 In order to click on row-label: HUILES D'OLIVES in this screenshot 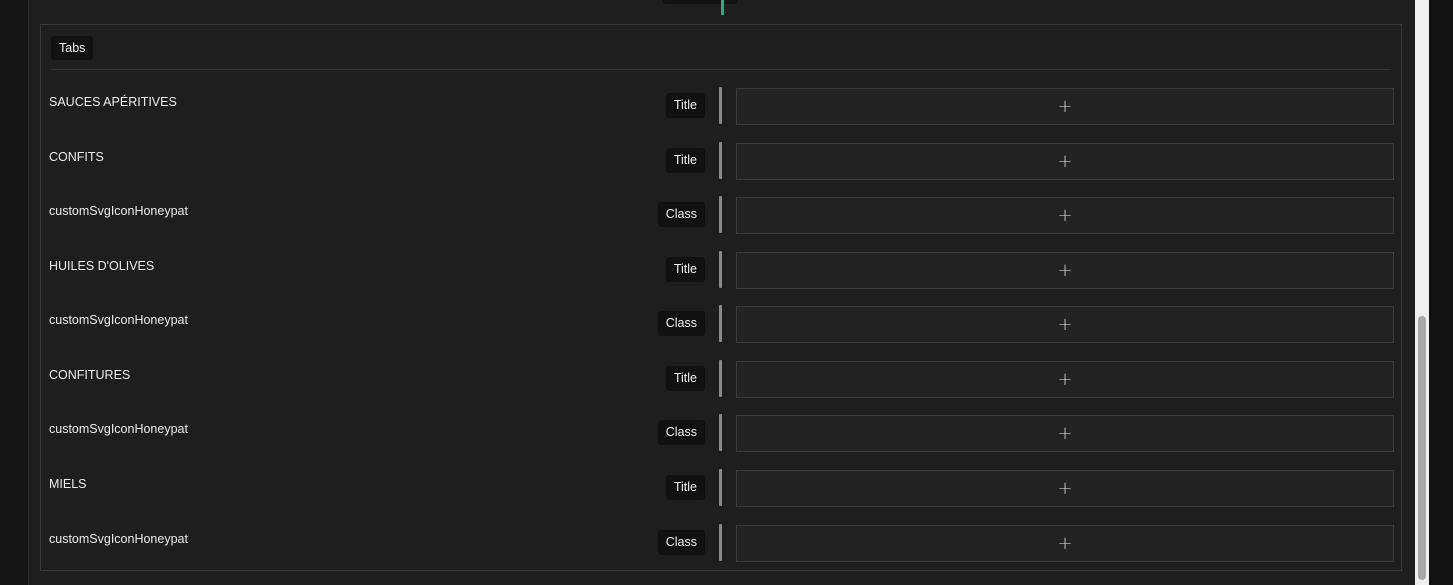, I will do `click(102, 266)`.